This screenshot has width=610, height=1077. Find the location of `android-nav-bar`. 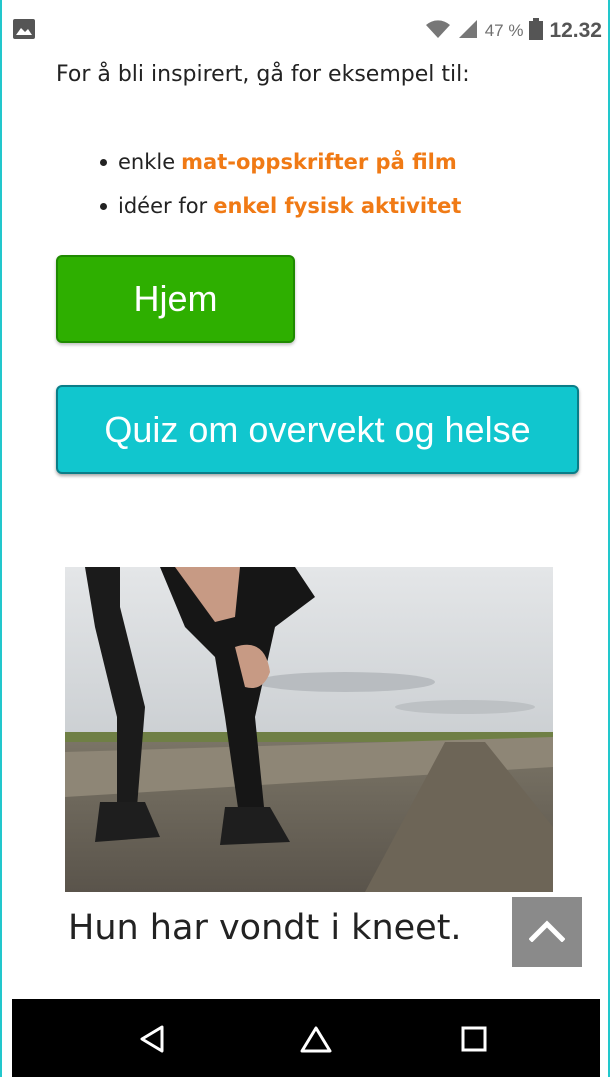

android-nav-bar is located at coordinates (306, 1038).